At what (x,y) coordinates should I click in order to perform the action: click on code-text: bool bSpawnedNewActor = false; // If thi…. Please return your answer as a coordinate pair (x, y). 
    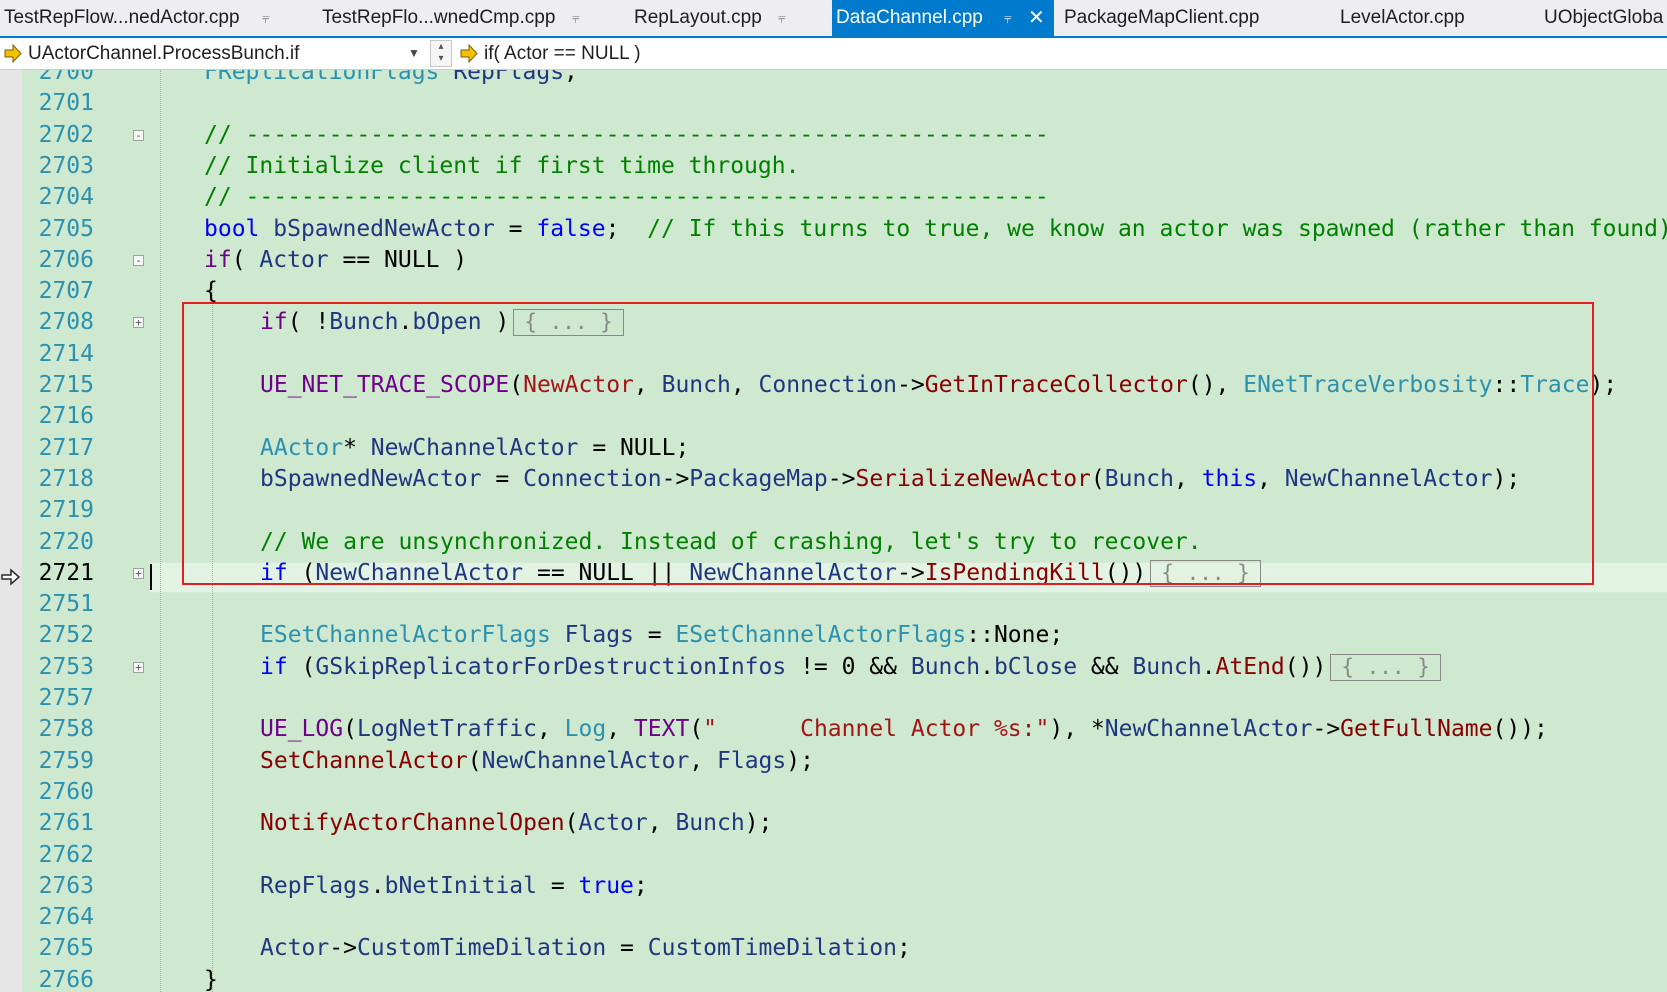
    Looking at the image, I should click on (935, 229).